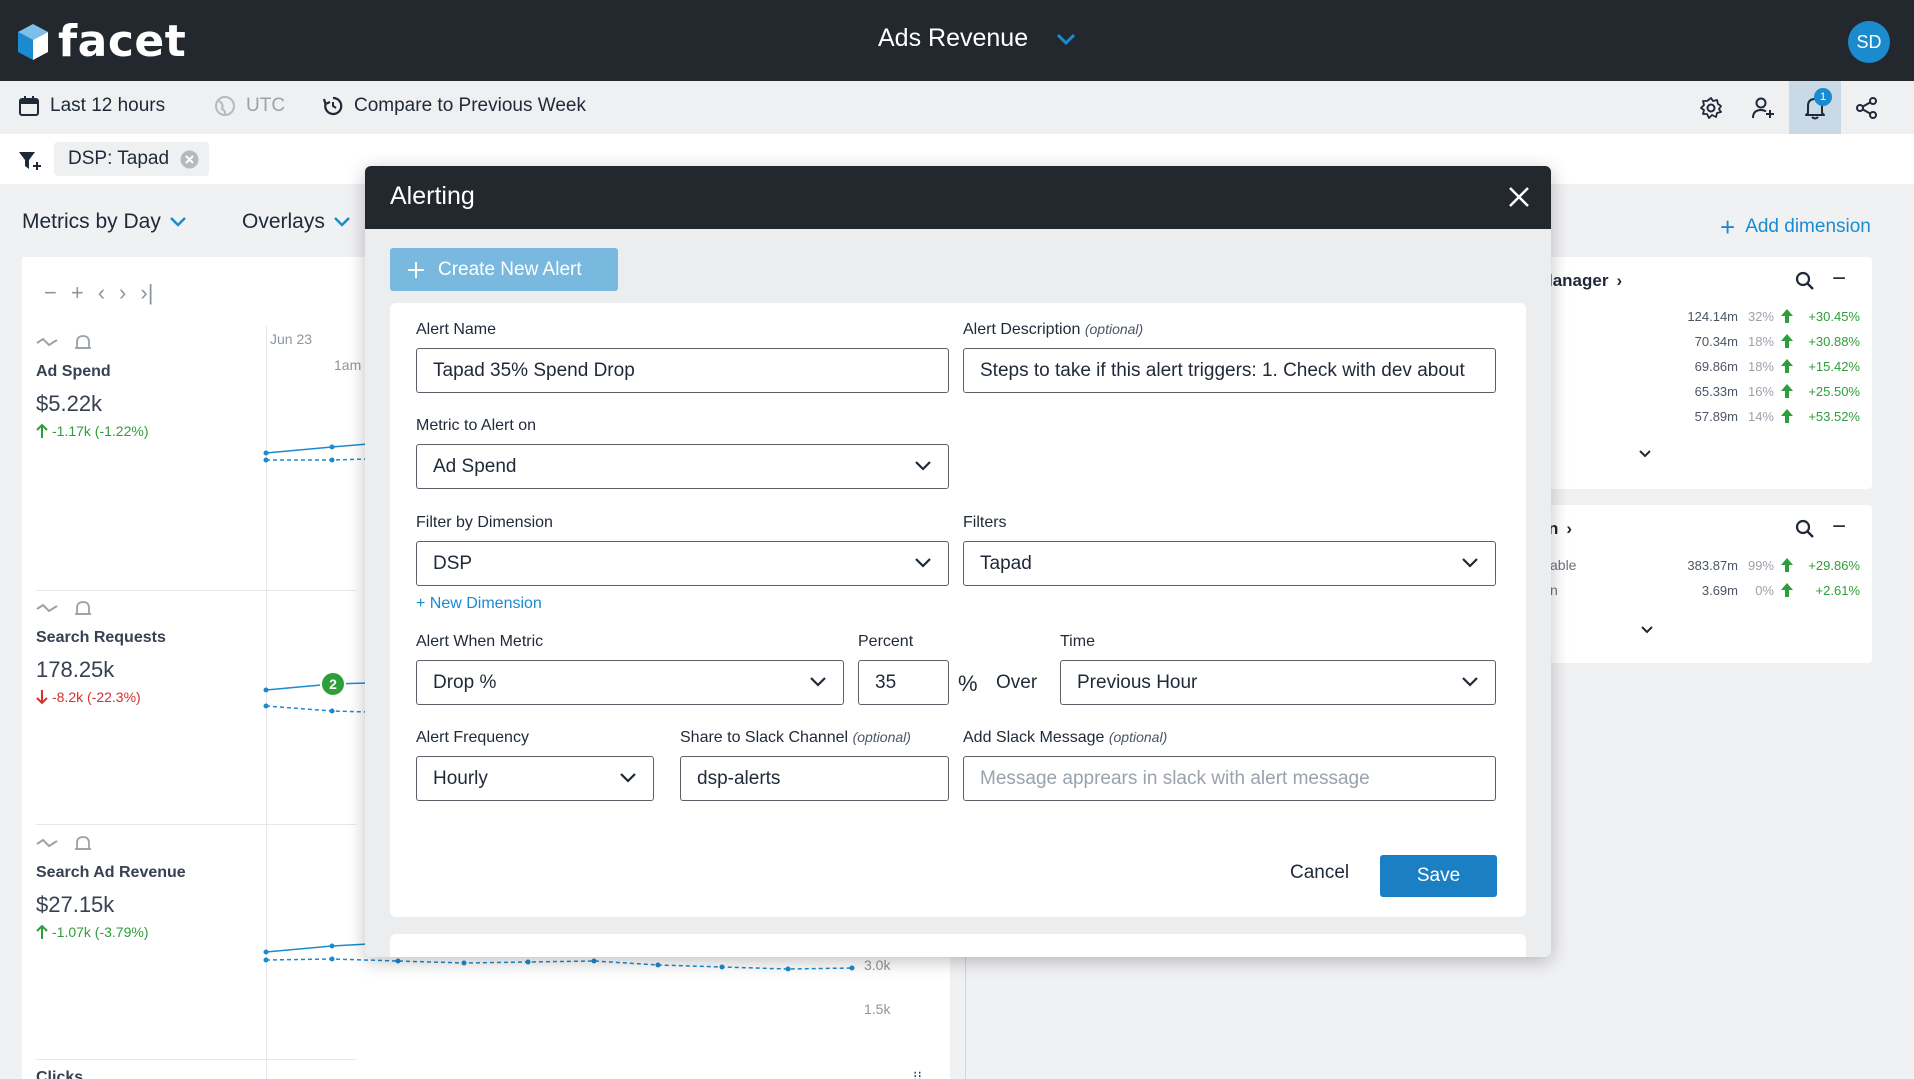  Describe the element at coordinates (1554, 590) in the screenshot. I see `row-label: n` at that location.